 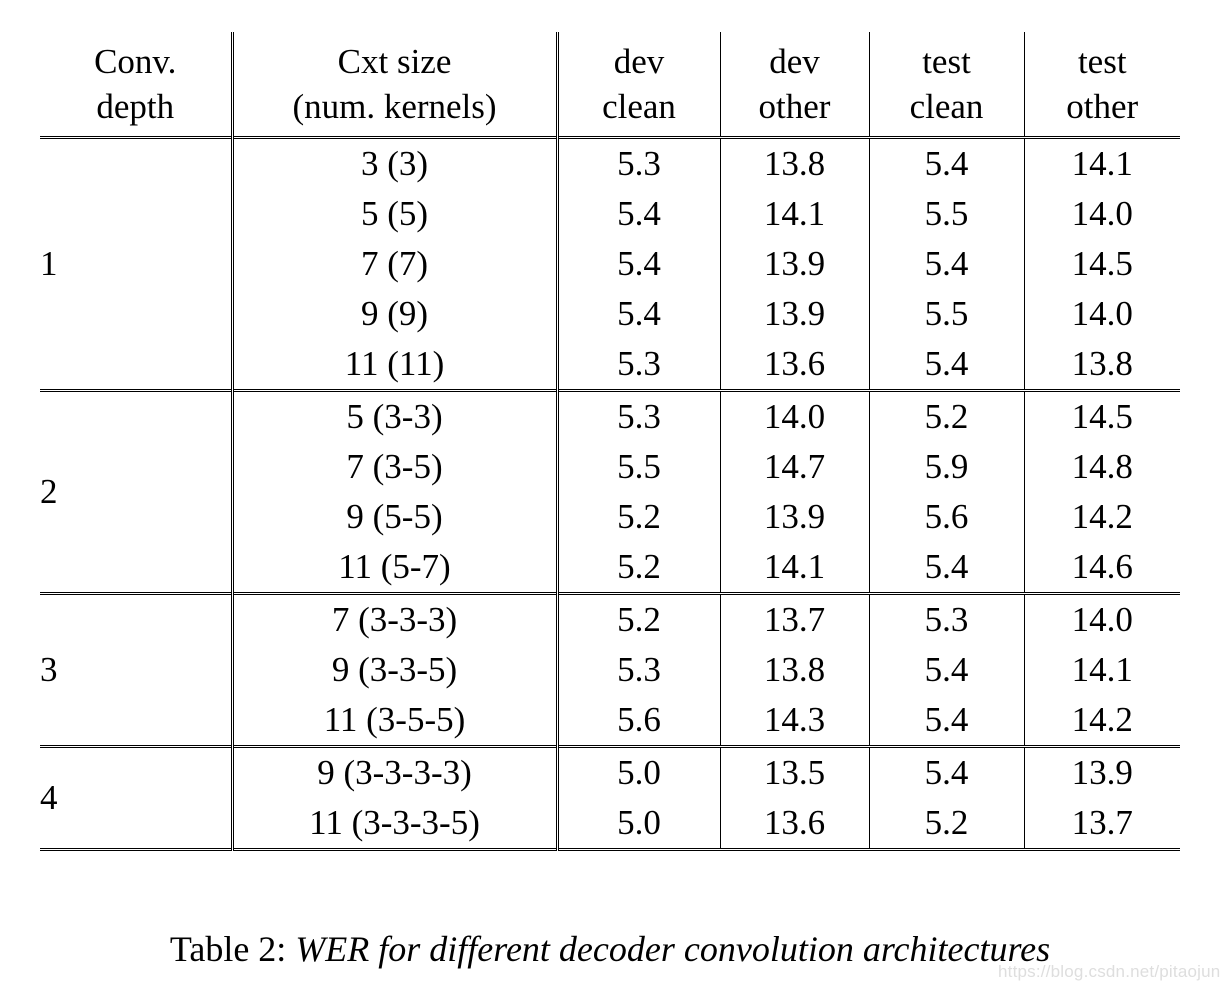 I want to click on cell-dev-clean: 5.6, so click(x=639, y=721).